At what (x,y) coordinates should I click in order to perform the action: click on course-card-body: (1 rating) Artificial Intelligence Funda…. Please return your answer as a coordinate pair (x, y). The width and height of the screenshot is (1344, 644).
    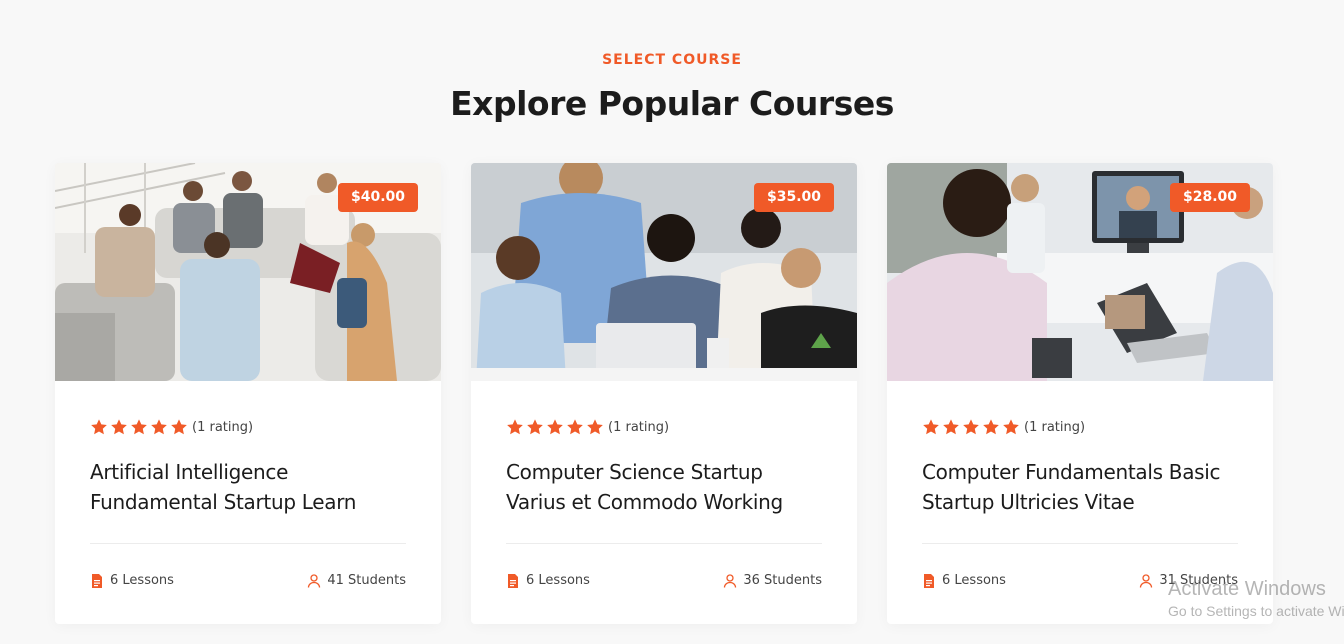
    Looking at the image, I should click on (248, 484).